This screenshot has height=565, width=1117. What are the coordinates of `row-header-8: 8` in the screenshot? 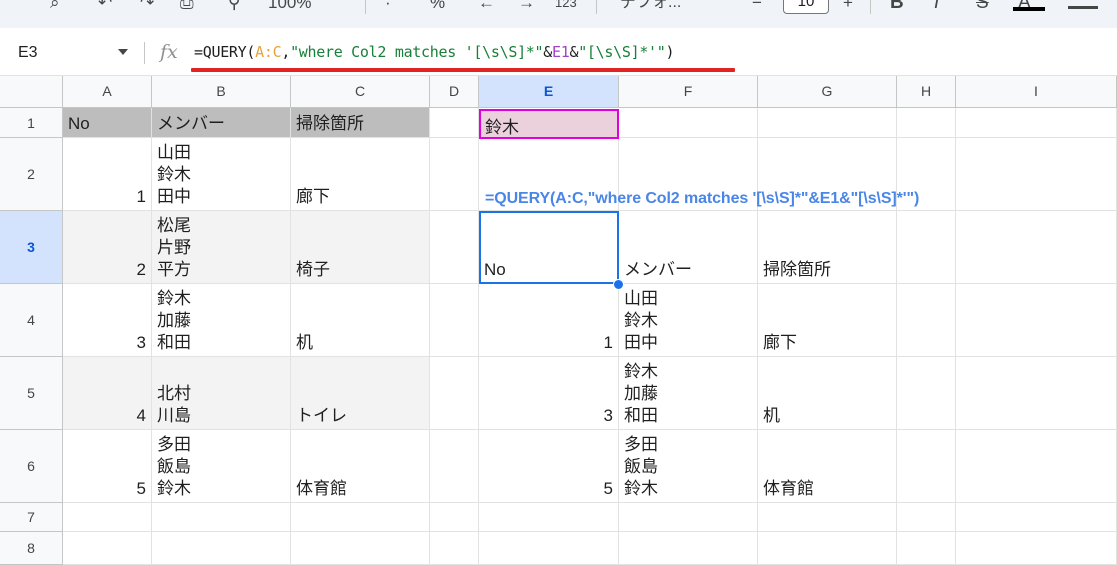 It's located at (31, 548).